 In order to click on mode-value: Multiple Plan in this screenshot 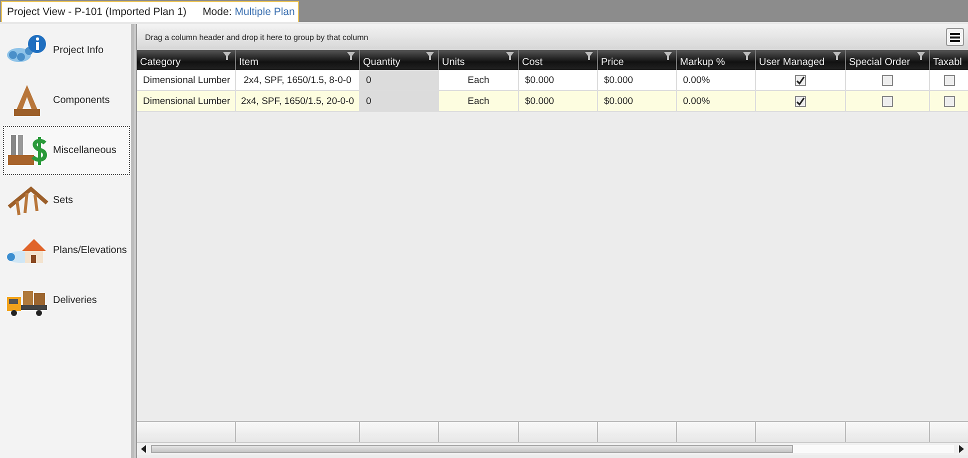, I will do `click(264, 12)`.